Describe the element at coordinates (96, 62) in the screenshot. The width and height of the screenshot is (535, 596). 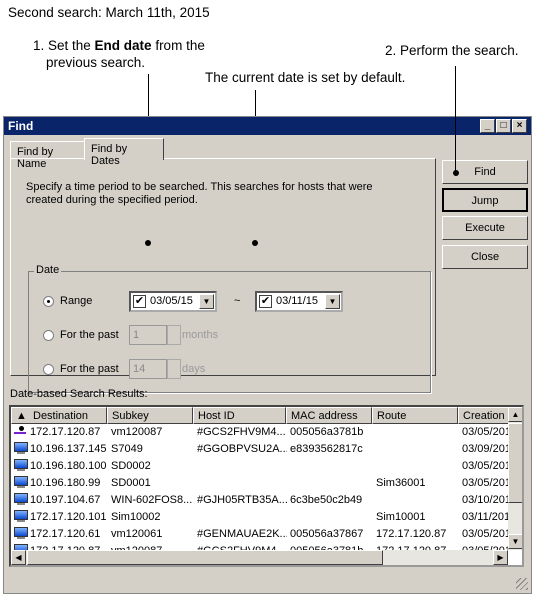
I see `step1-annotation-line2: previous search.` at that location.